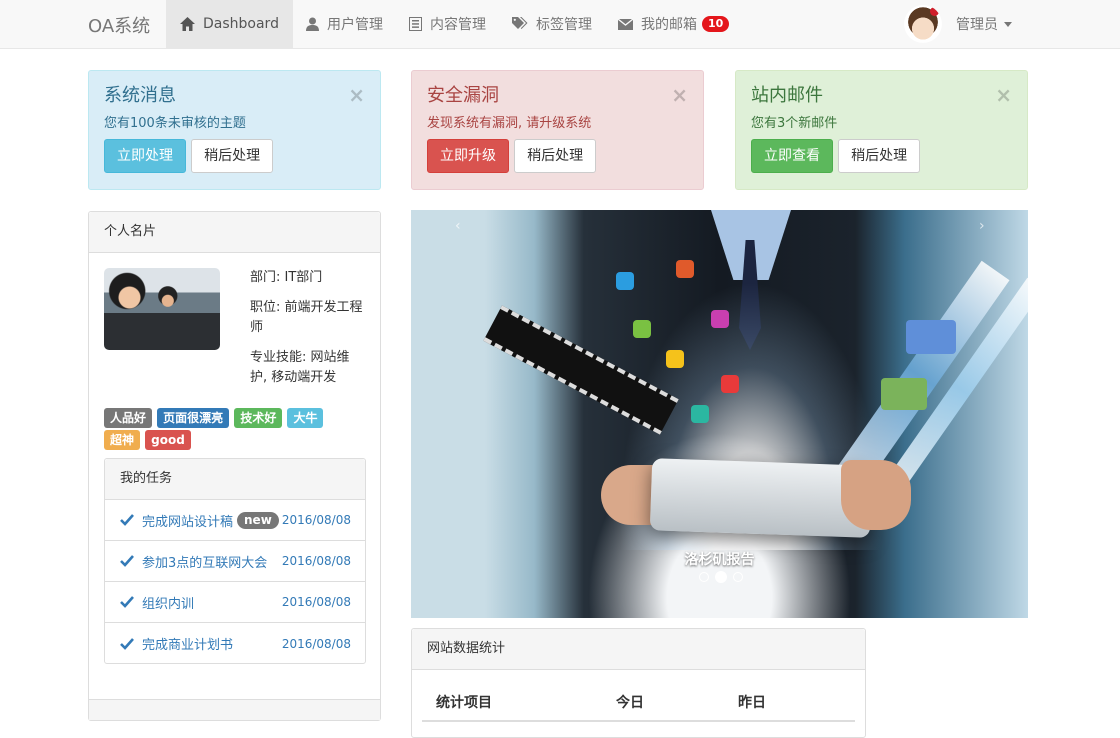 This screenshot has width=1120, height=738. What do you see at coordinates (794, 123) in the screenshot?
I see `alert-text: 您有3个新邮件` at bounding box center [794, 123].